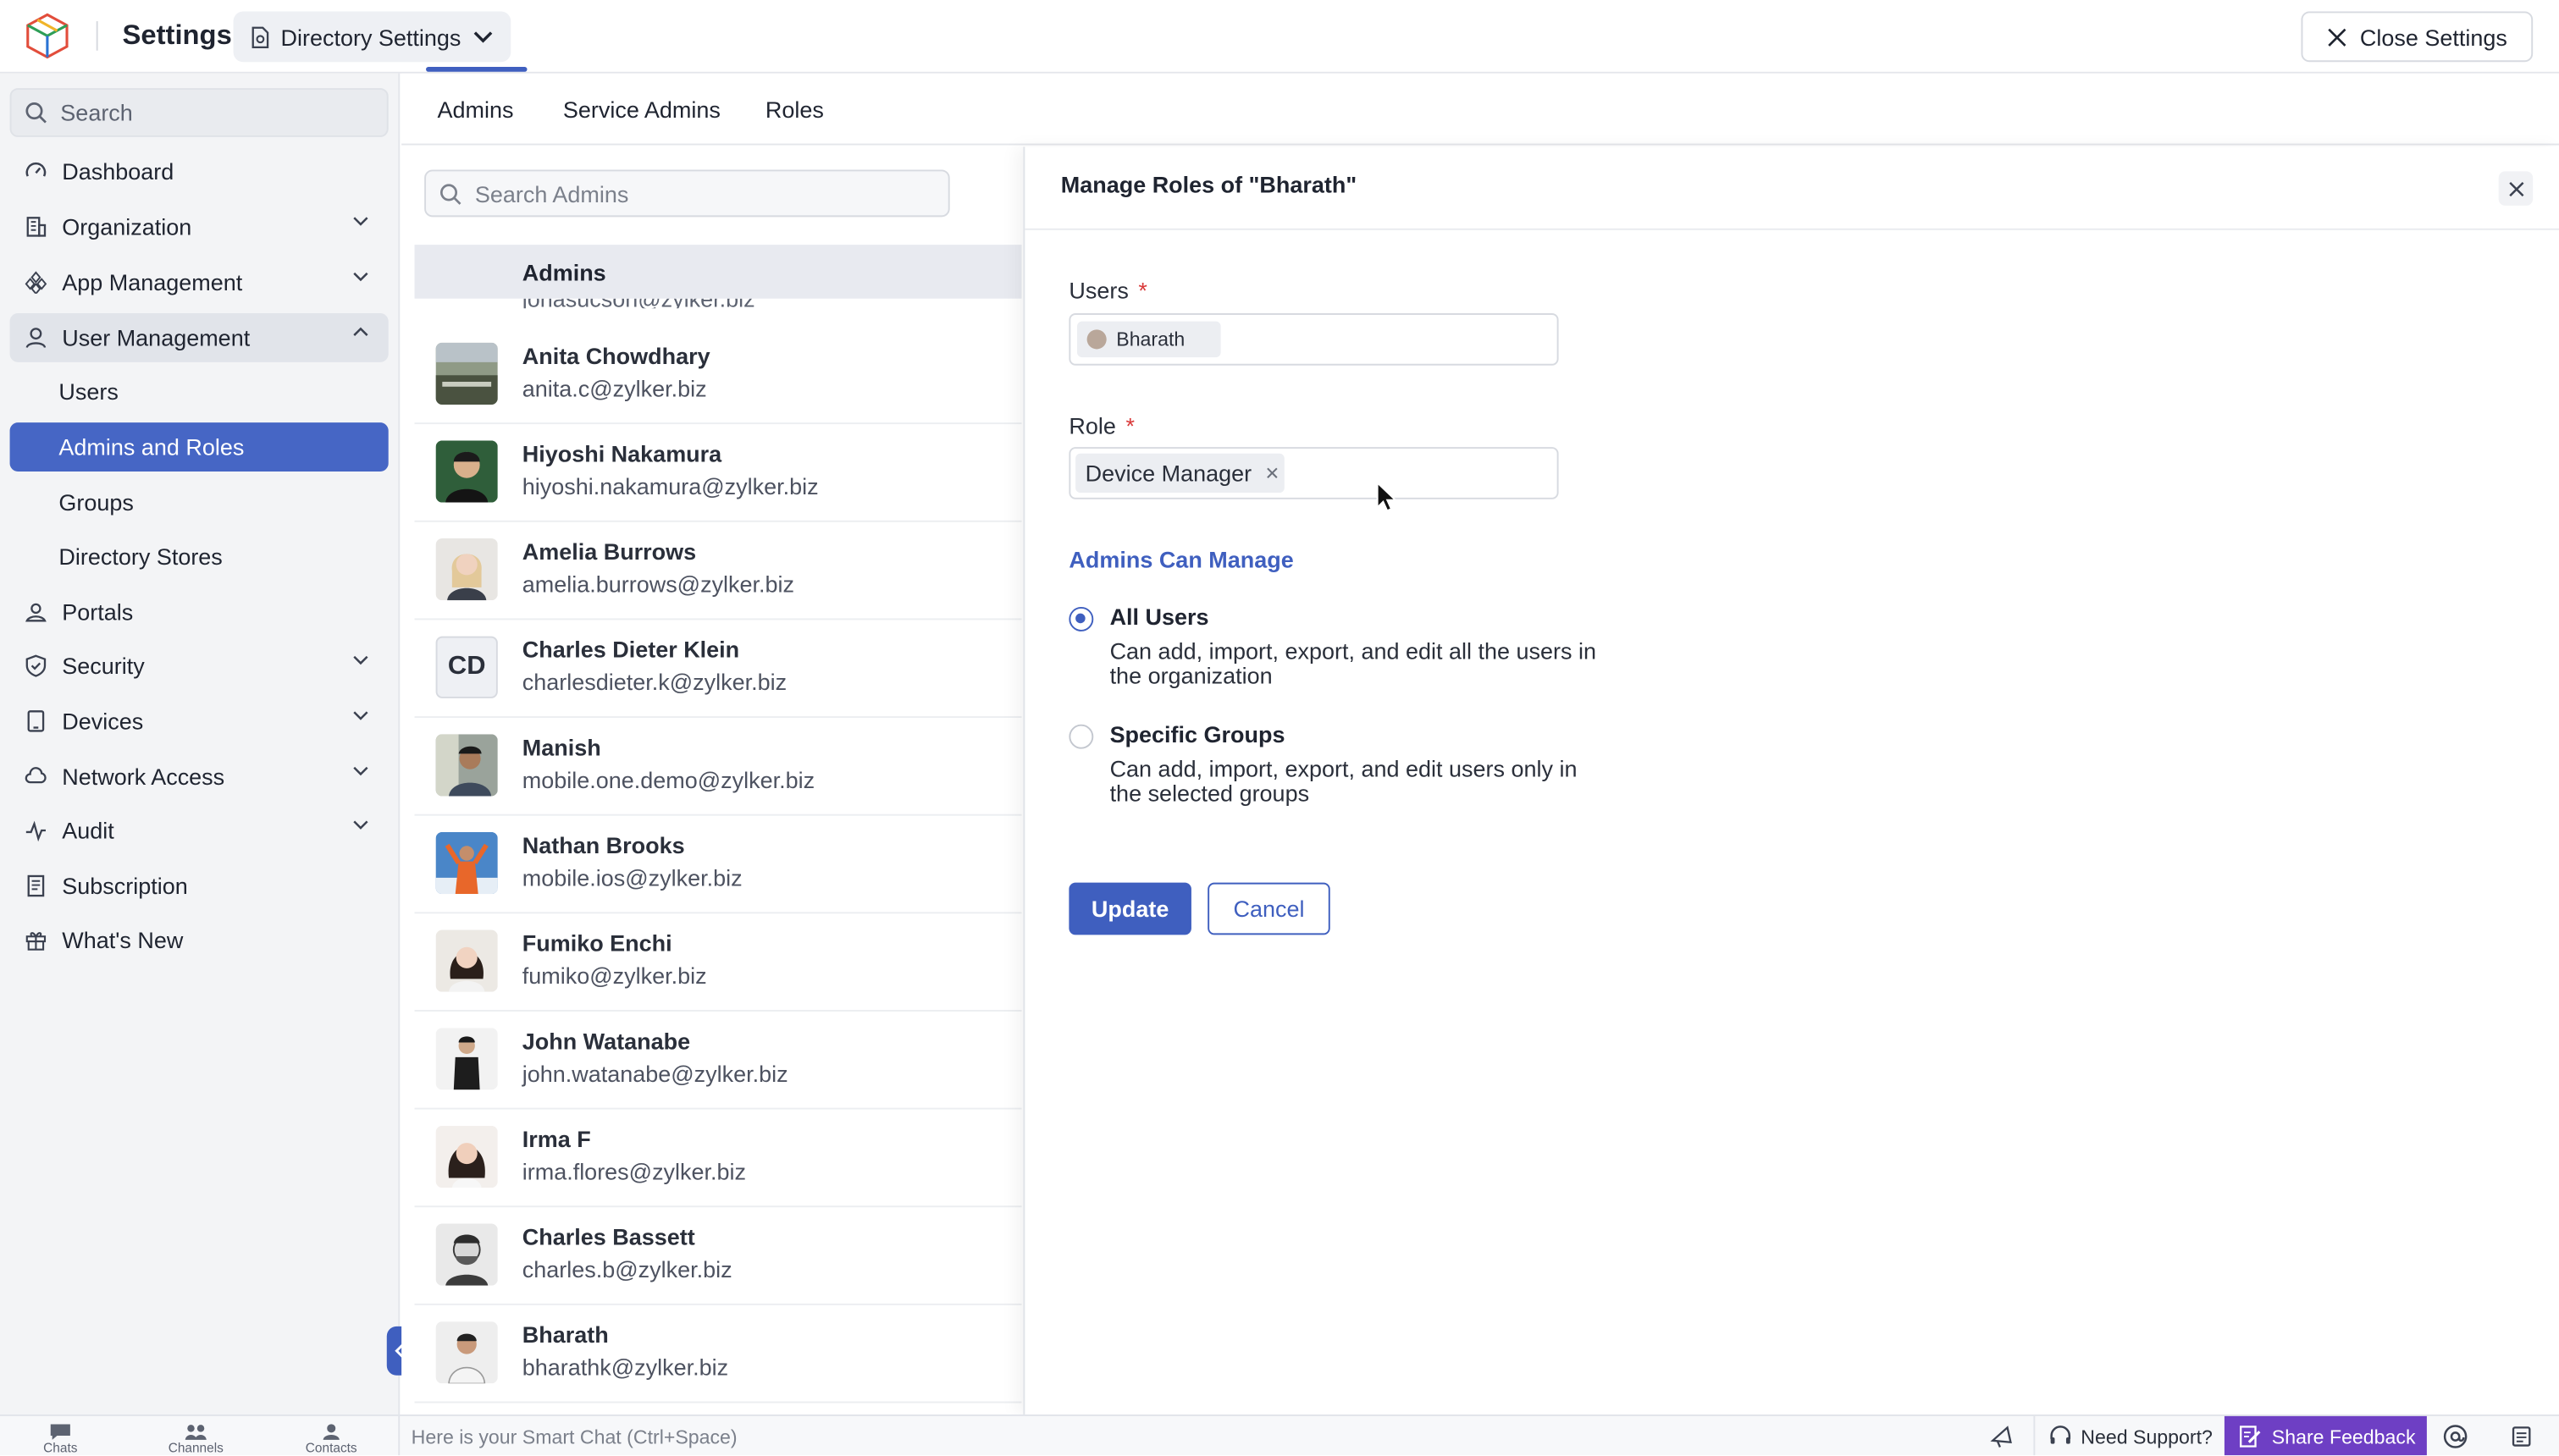 The image size is (2559, 1456). I want to click on admin-email: john.watanabe@zylker.biz, so click(655, 1073).